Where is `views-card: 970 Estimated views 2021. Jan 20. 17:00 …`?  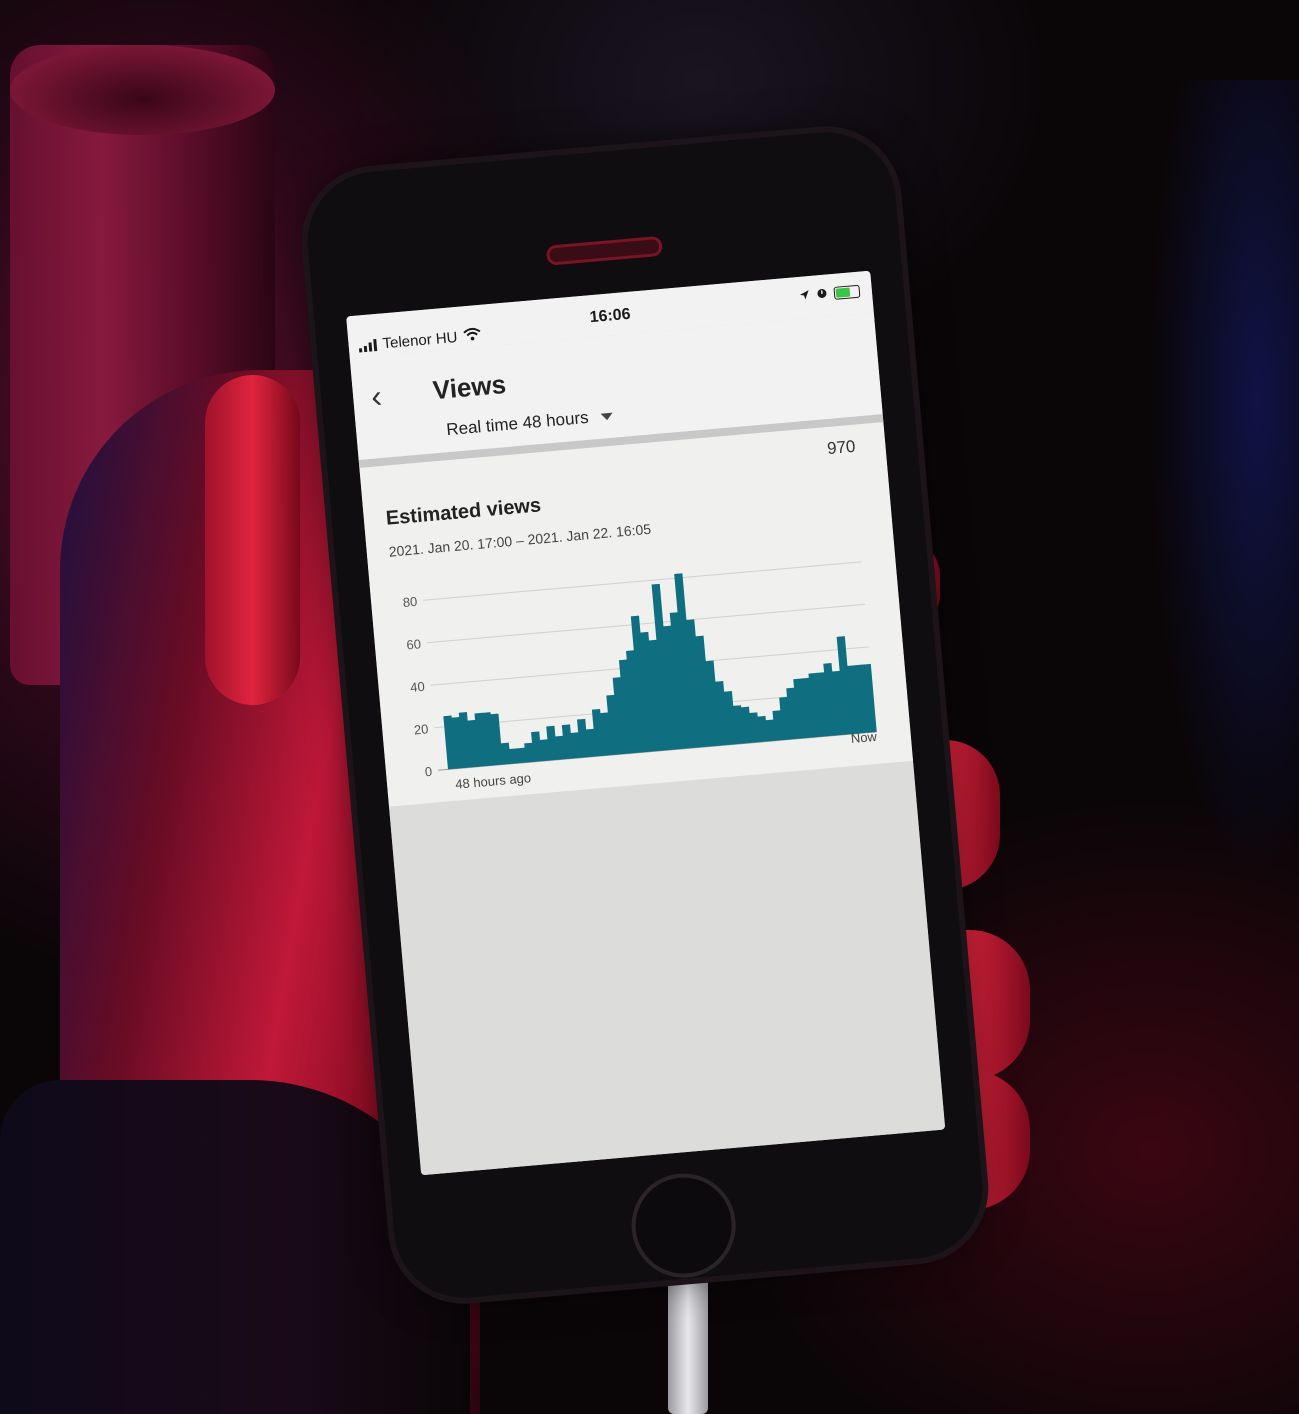
views-card: 970 Estimated views 2021. Jan 20. 17:00 … is located at coordinates (636, 614).